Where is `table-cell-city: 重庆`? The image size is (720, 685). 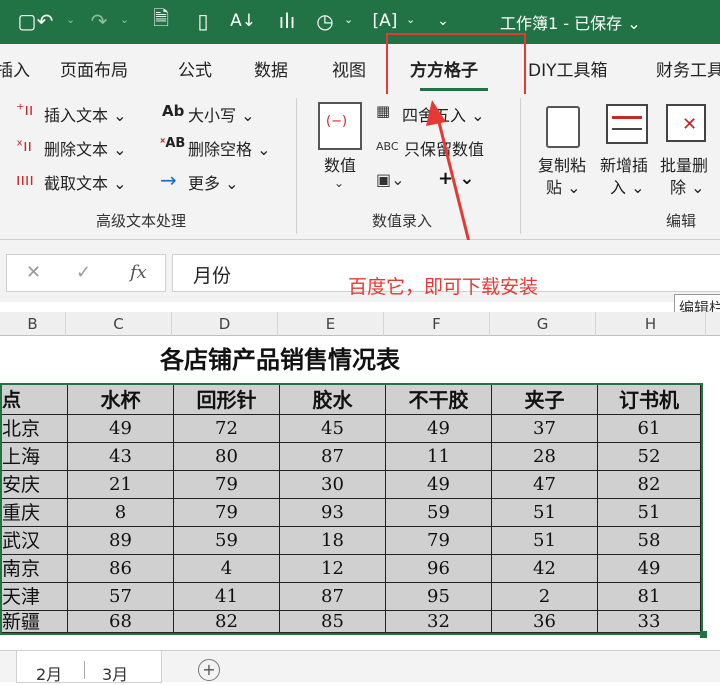
table-cell-city: 重庆 is located at coordinates (35, 513).